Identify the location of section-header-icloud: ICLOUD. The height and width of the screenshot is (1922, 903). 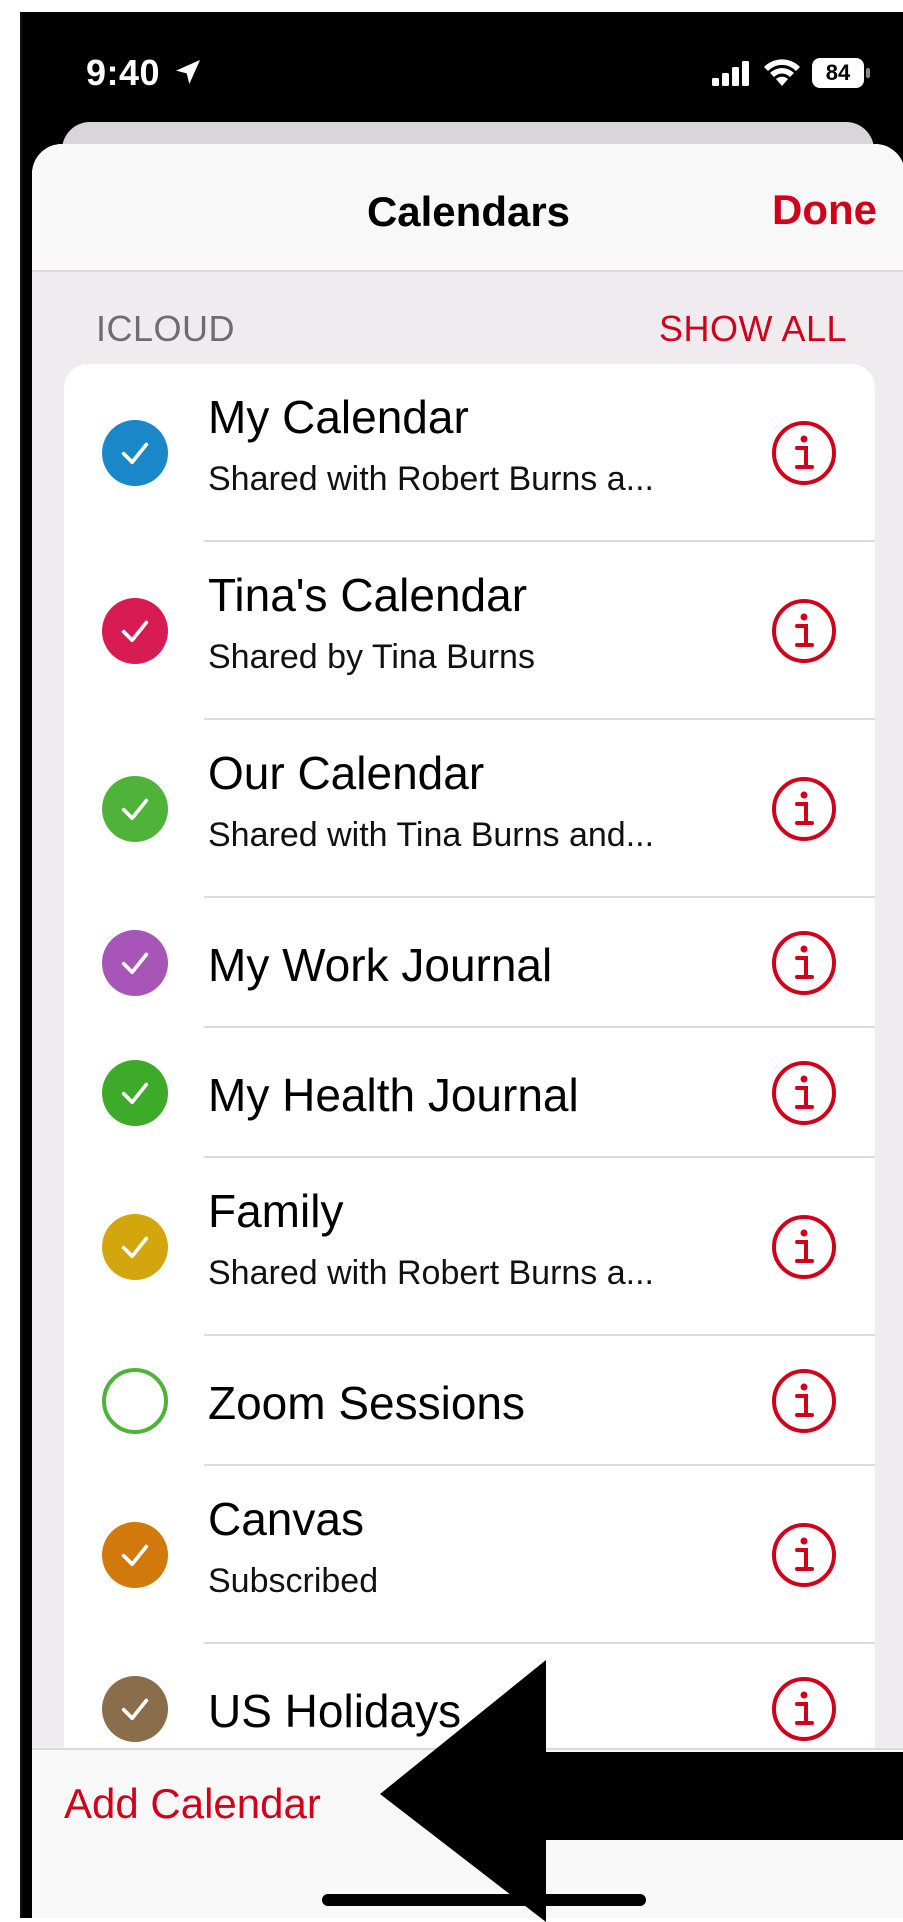
(166, 328).